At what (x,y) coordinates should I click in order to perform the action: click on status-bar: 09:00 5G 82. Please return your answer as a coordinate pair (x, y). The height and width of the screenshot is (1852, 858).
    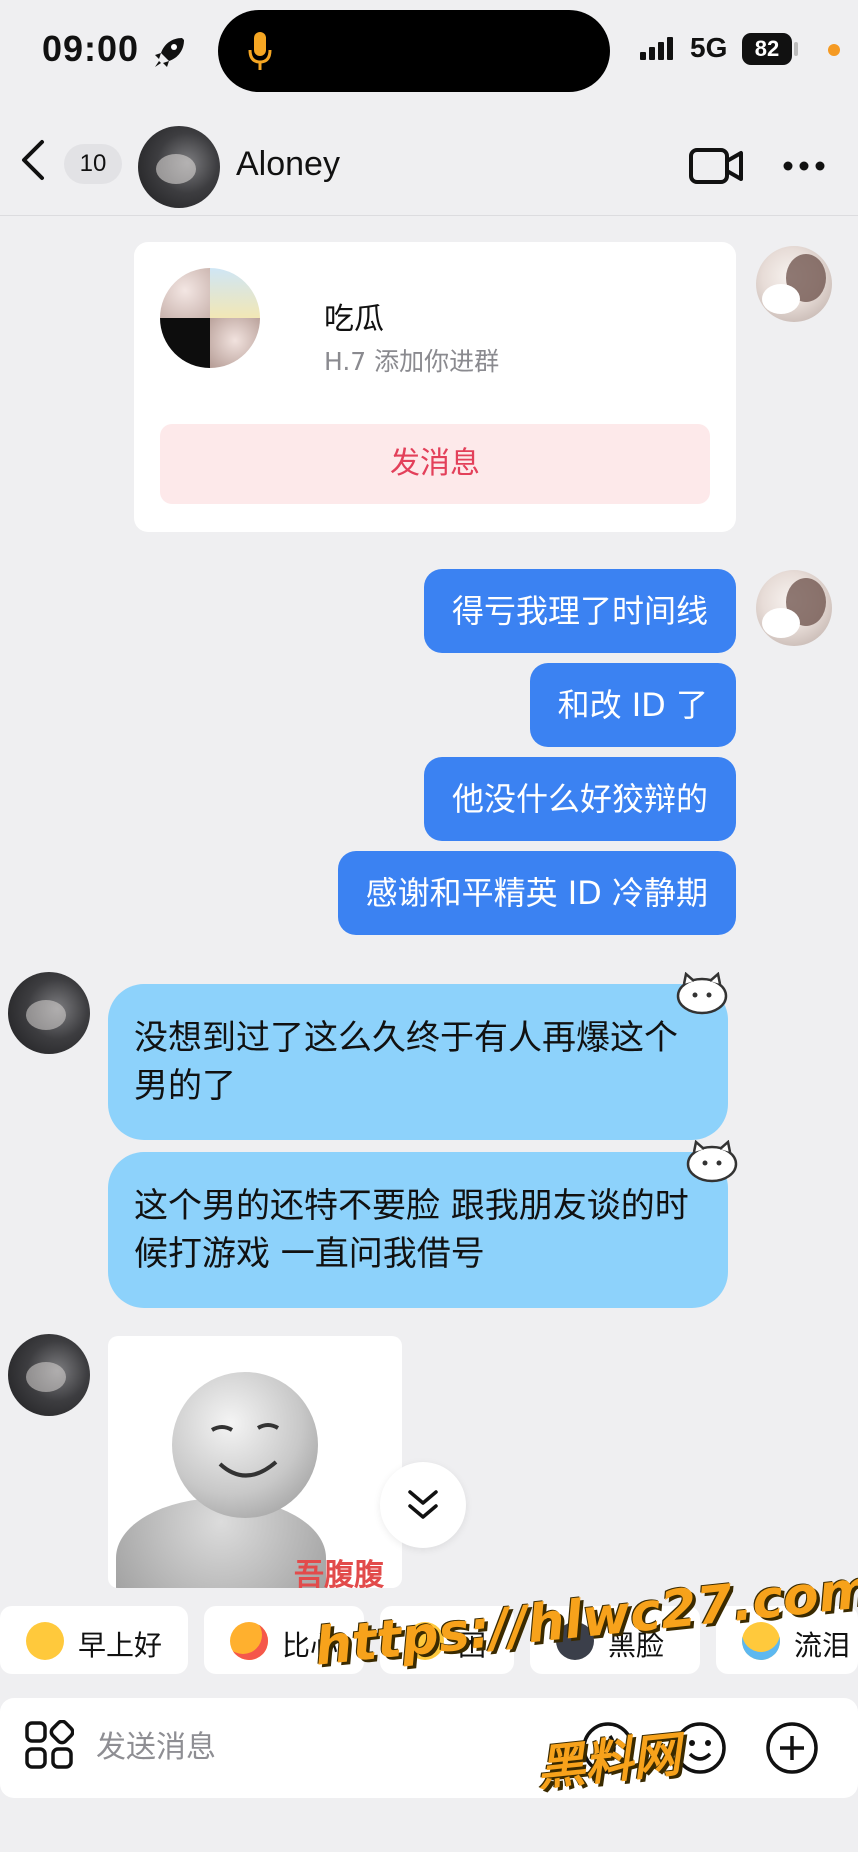
    Looking at the image, I should click on (429, 50).